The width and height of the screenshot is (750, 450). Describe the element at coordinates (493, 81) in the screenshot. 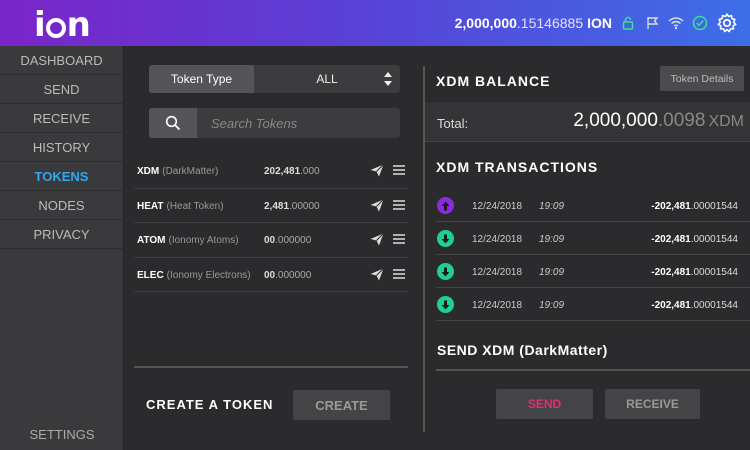

I see `balance-title: XDM BALANCE` at that location.